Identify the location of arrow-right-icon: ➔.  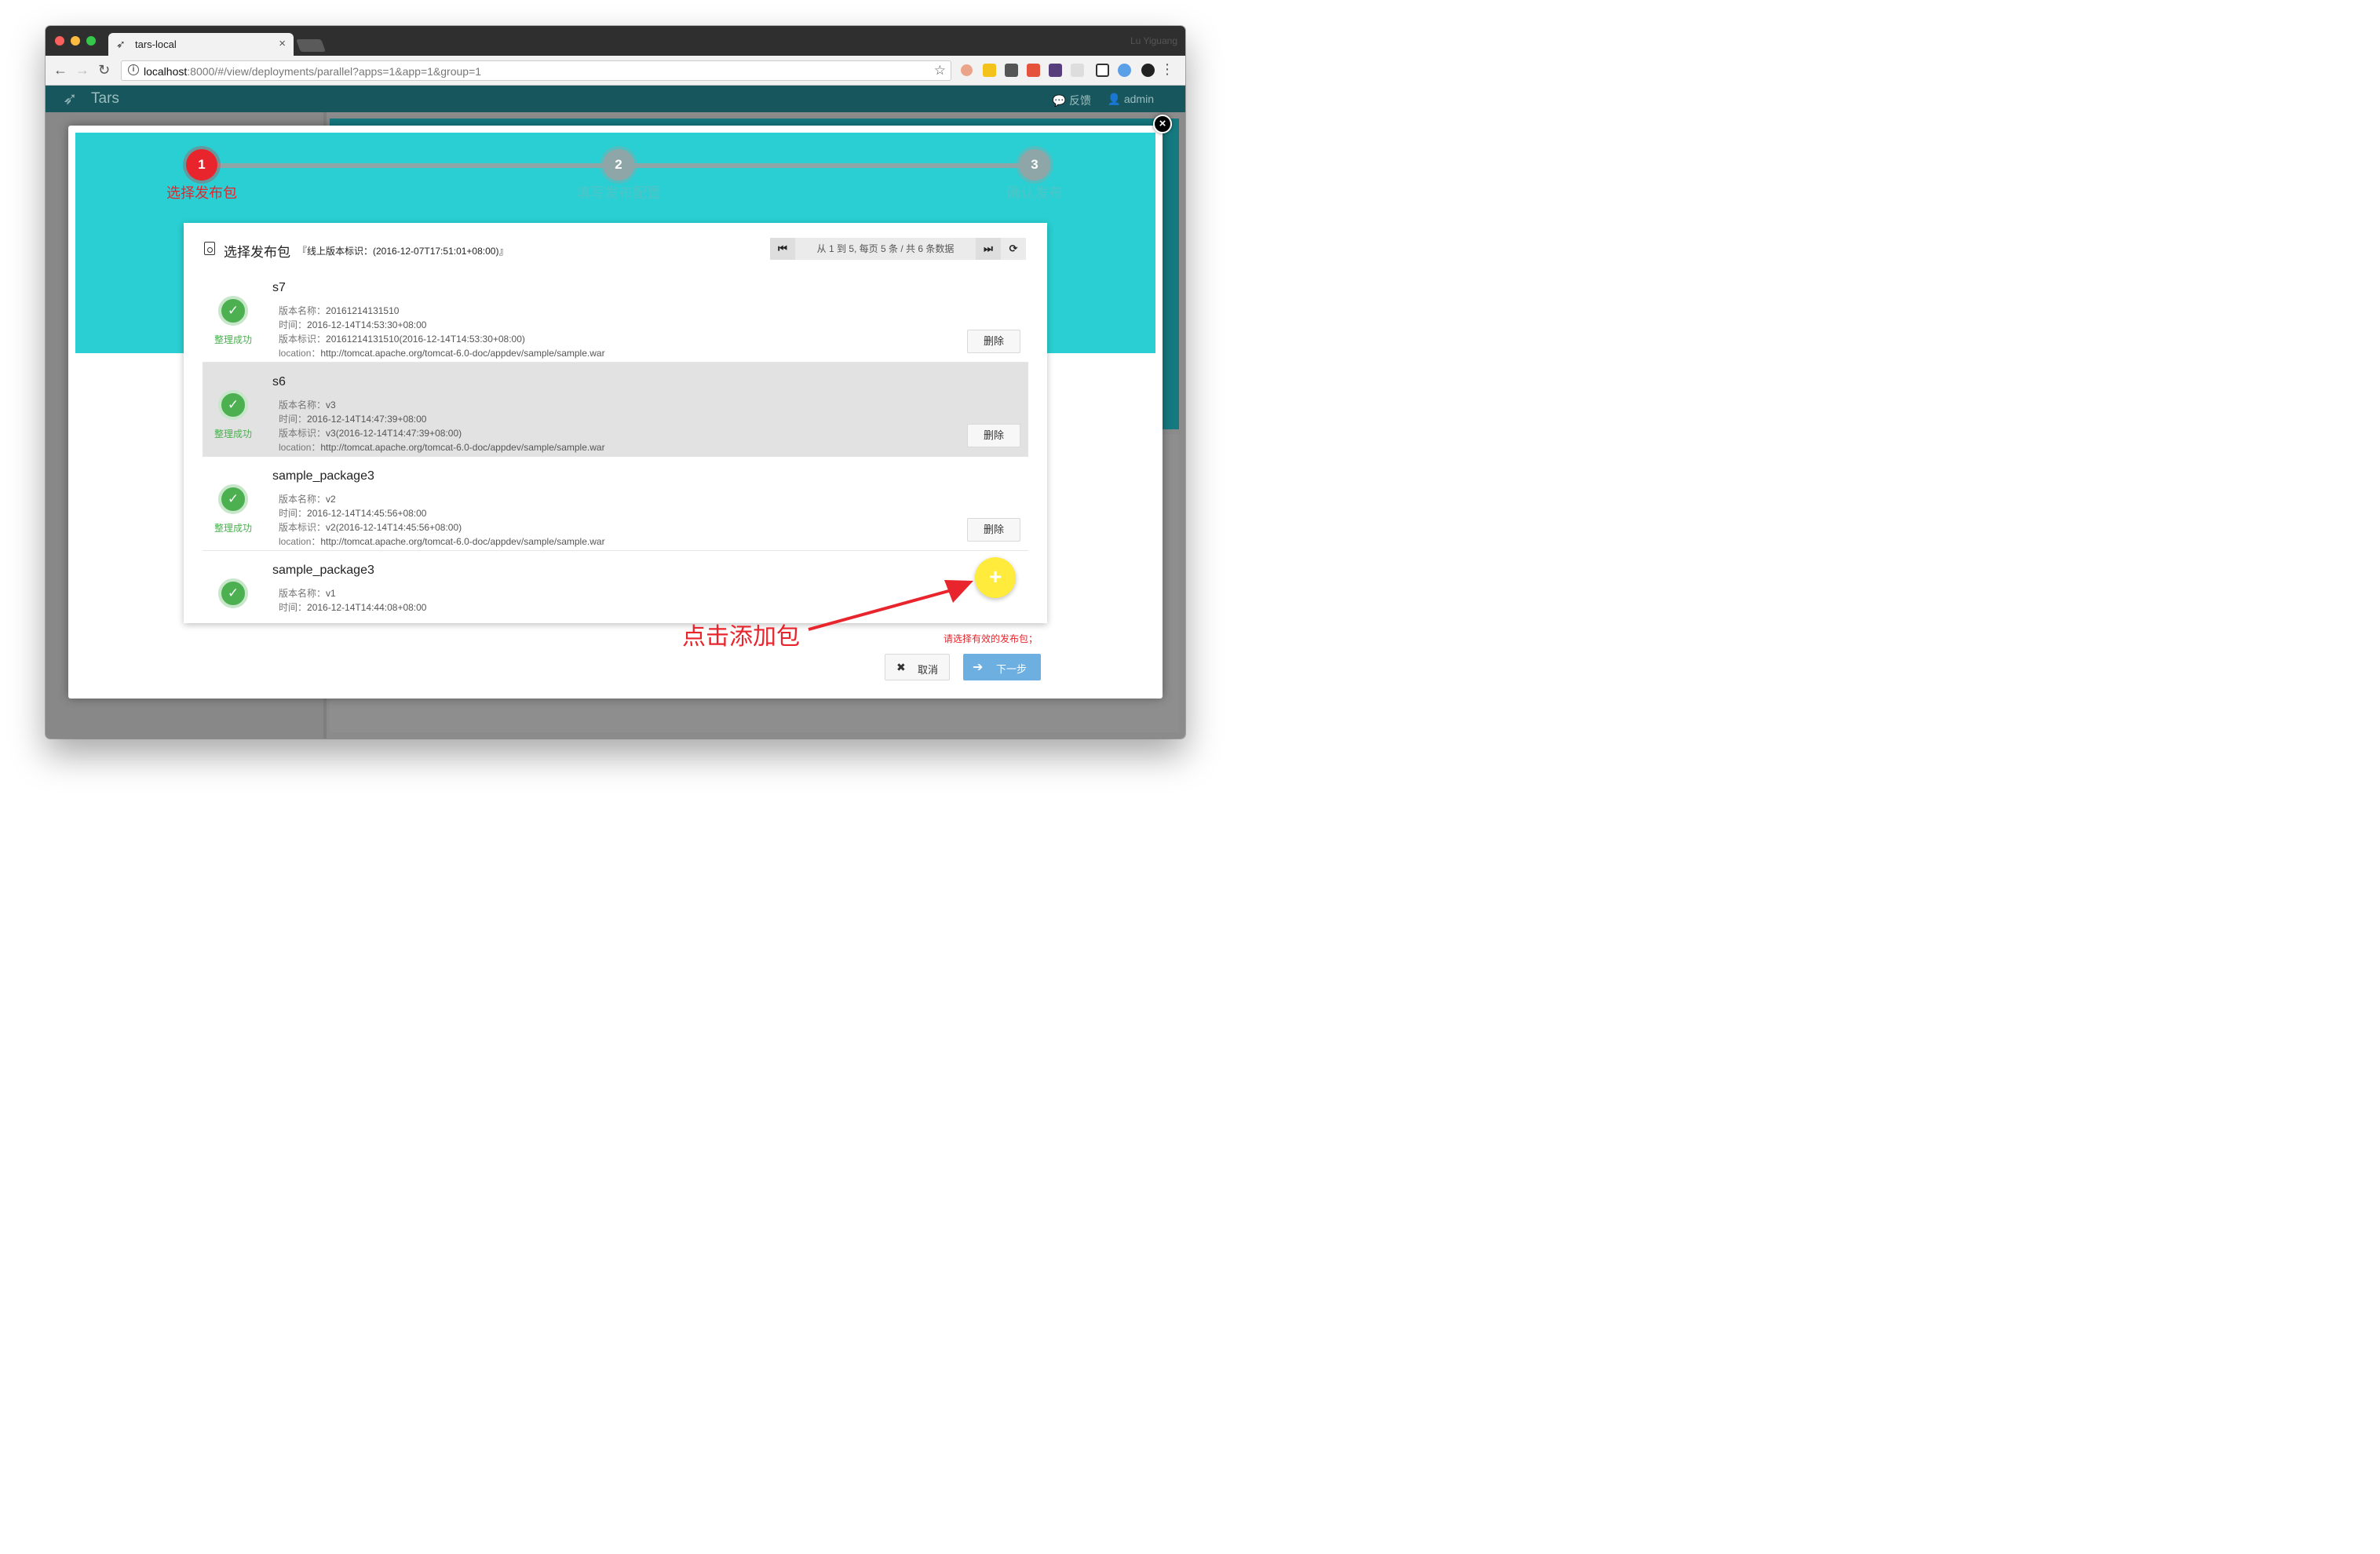
(978, 667).